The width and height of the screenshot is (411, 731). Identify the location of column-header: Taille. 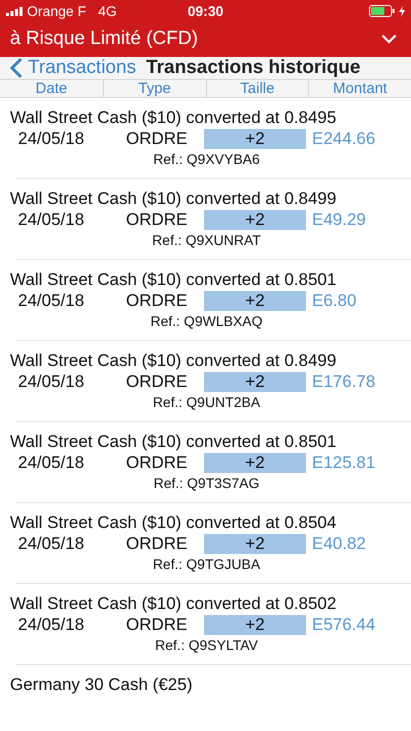
(257, 88).